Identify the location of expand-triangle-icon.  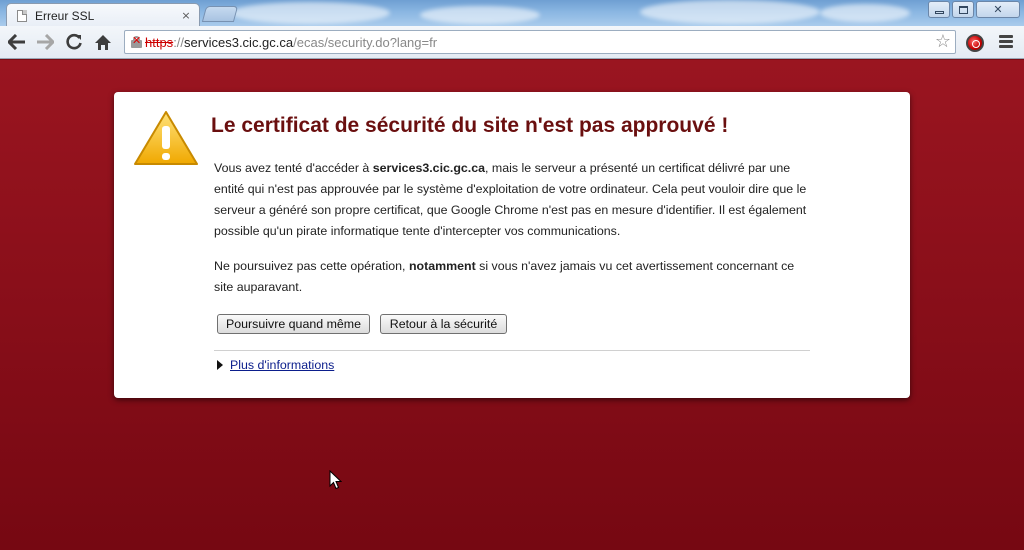
(220, 365).